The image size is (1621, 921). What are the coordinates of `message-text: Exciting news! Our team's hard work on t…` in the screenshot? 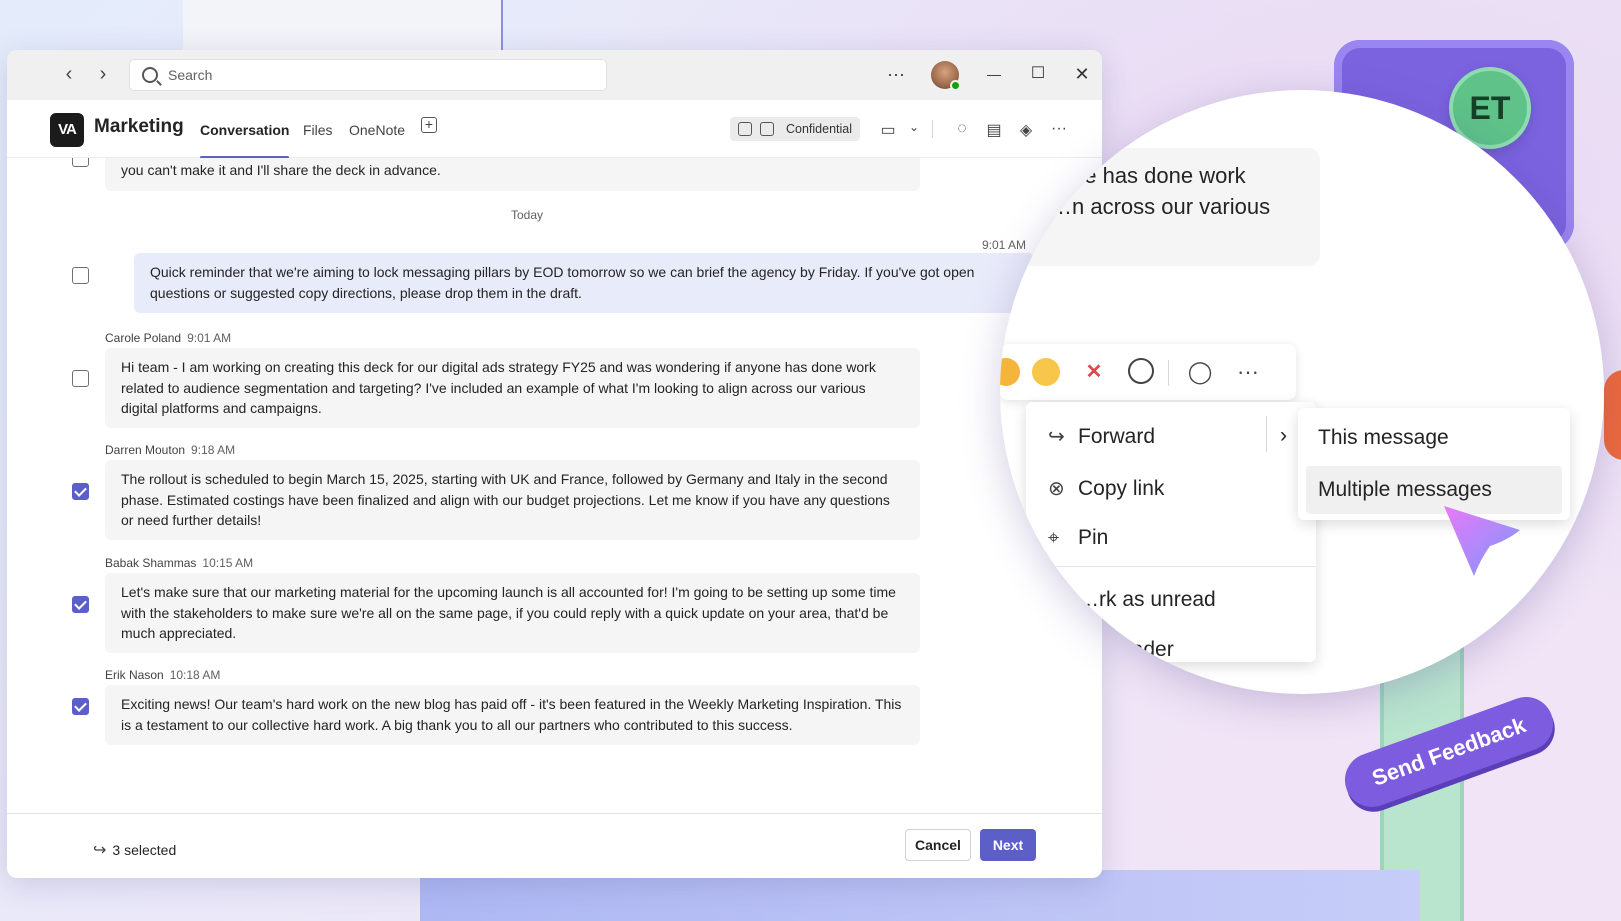 It's located at (511, 714).